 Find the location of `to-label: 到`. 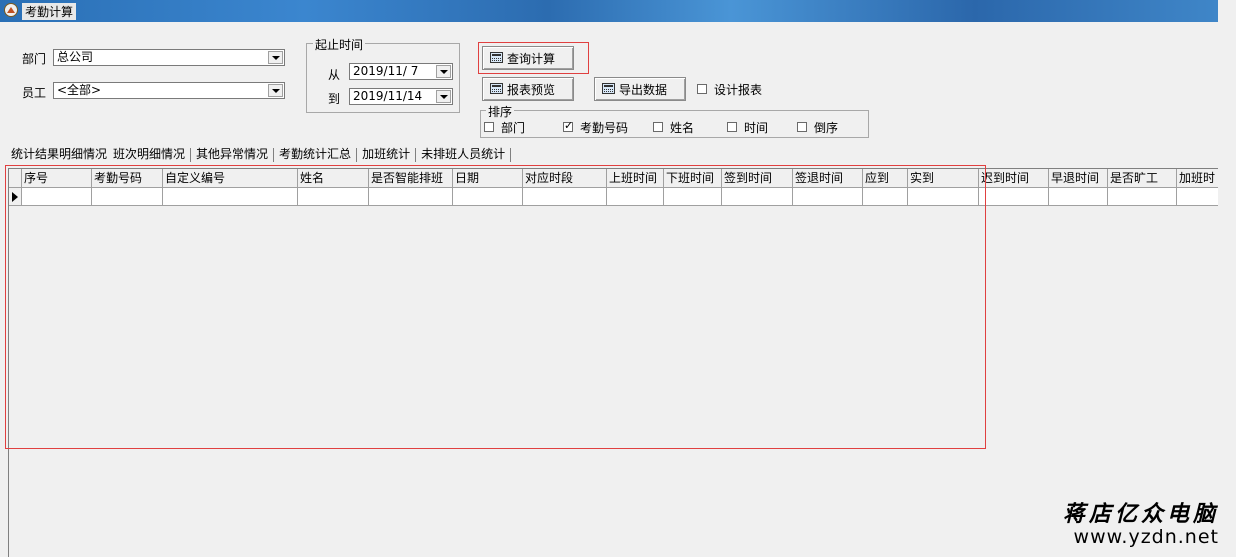

to-label: 到 is located at coordinates (334, 99).